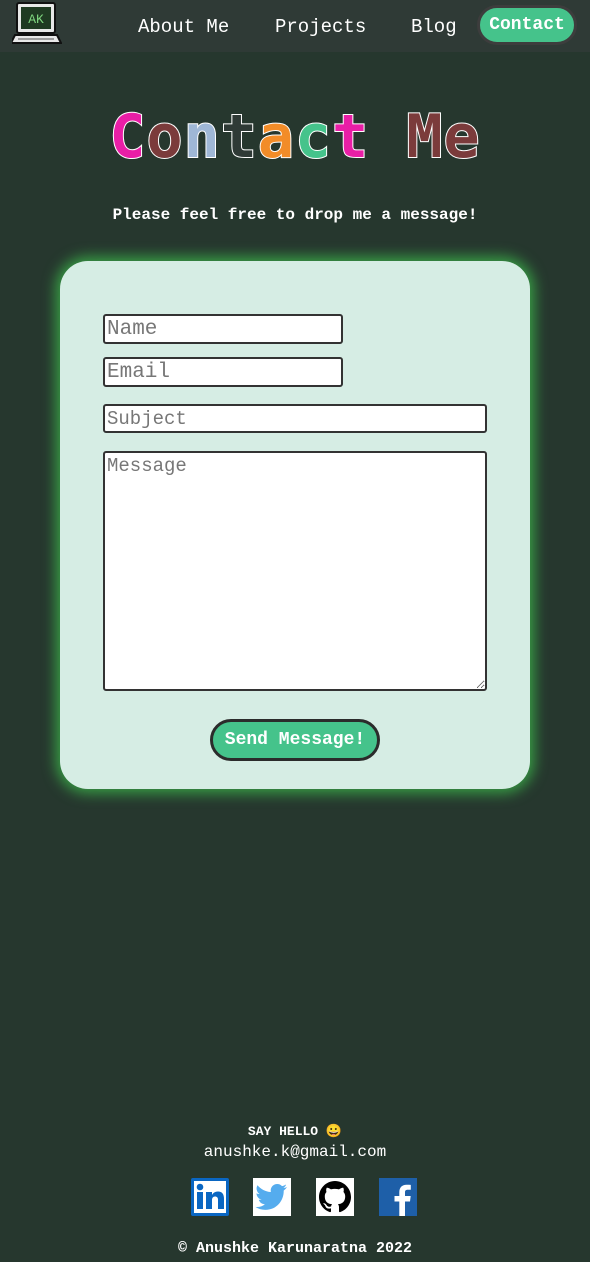 The width and height of the screenshot is (590, 1262). Describe the element at coordinates (223, 372) in the screenshot. I see `email-field` at that location.